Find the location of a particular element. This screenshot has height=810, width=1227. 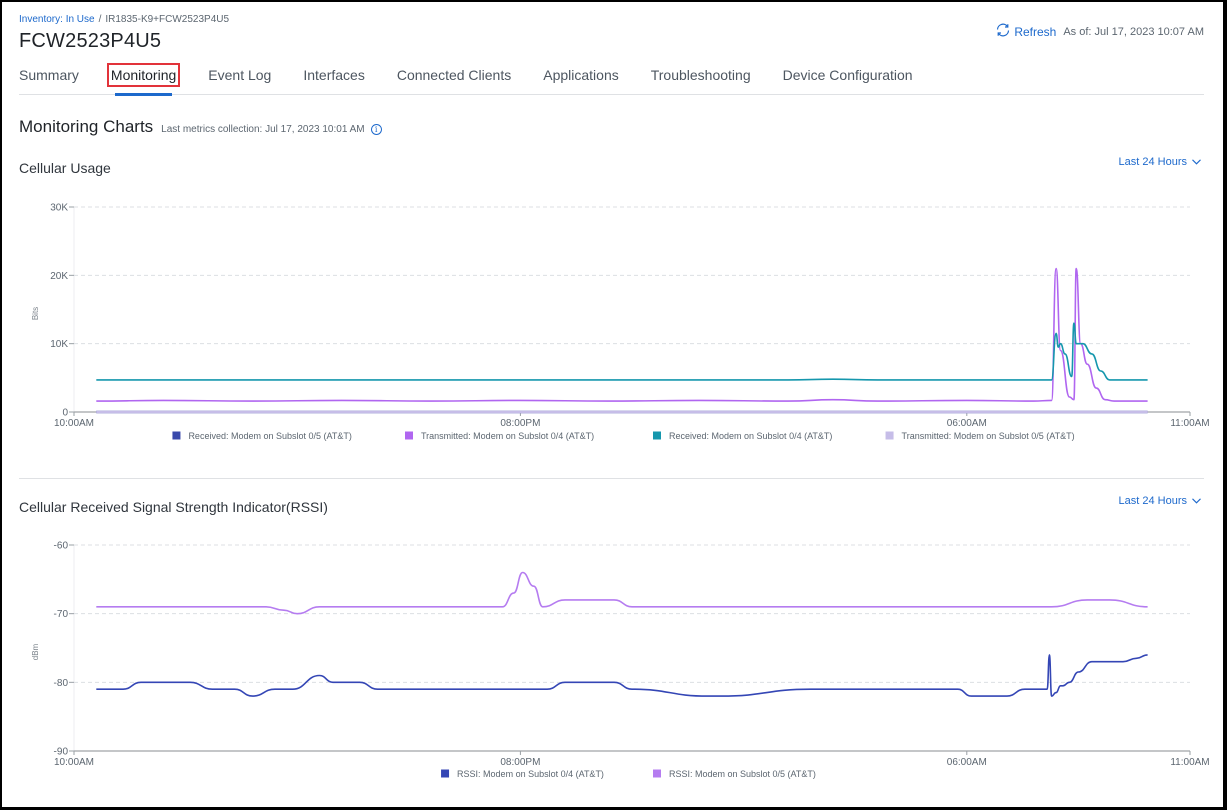

legend-item: RSSI: Modem on Subslot 0/5 (AT&T) is located at coordinates (734, 774).